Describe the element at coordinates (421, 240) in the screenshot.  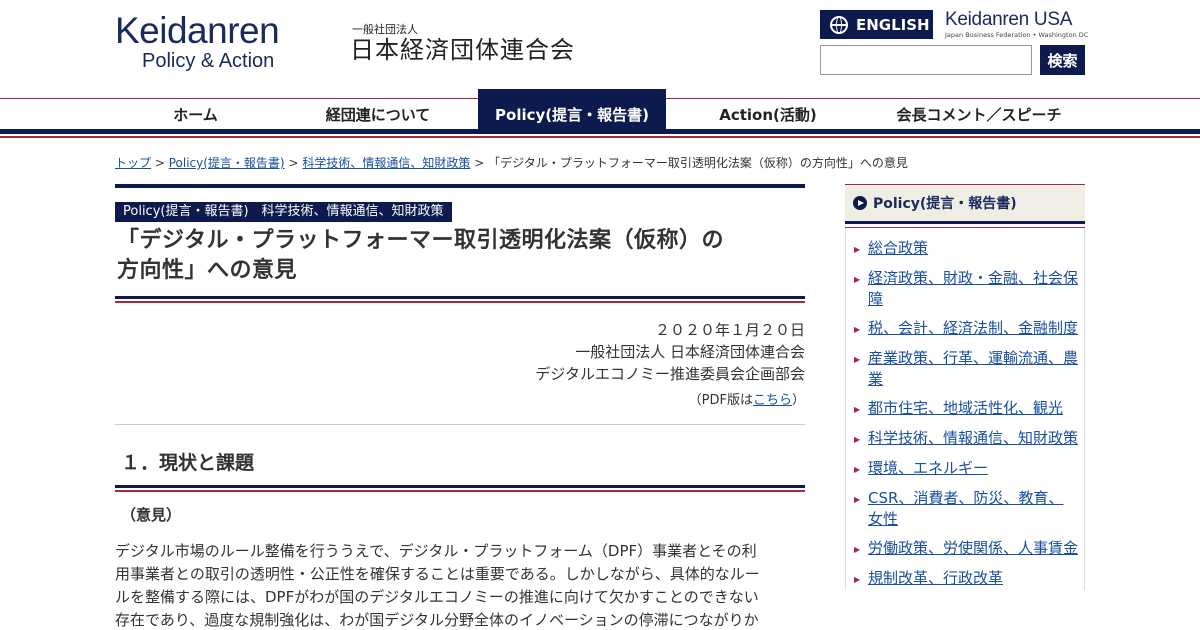
I see `title-line-1: 「デジタル・プラットフォーマー取引透明化法案（仮称）の` at that location.